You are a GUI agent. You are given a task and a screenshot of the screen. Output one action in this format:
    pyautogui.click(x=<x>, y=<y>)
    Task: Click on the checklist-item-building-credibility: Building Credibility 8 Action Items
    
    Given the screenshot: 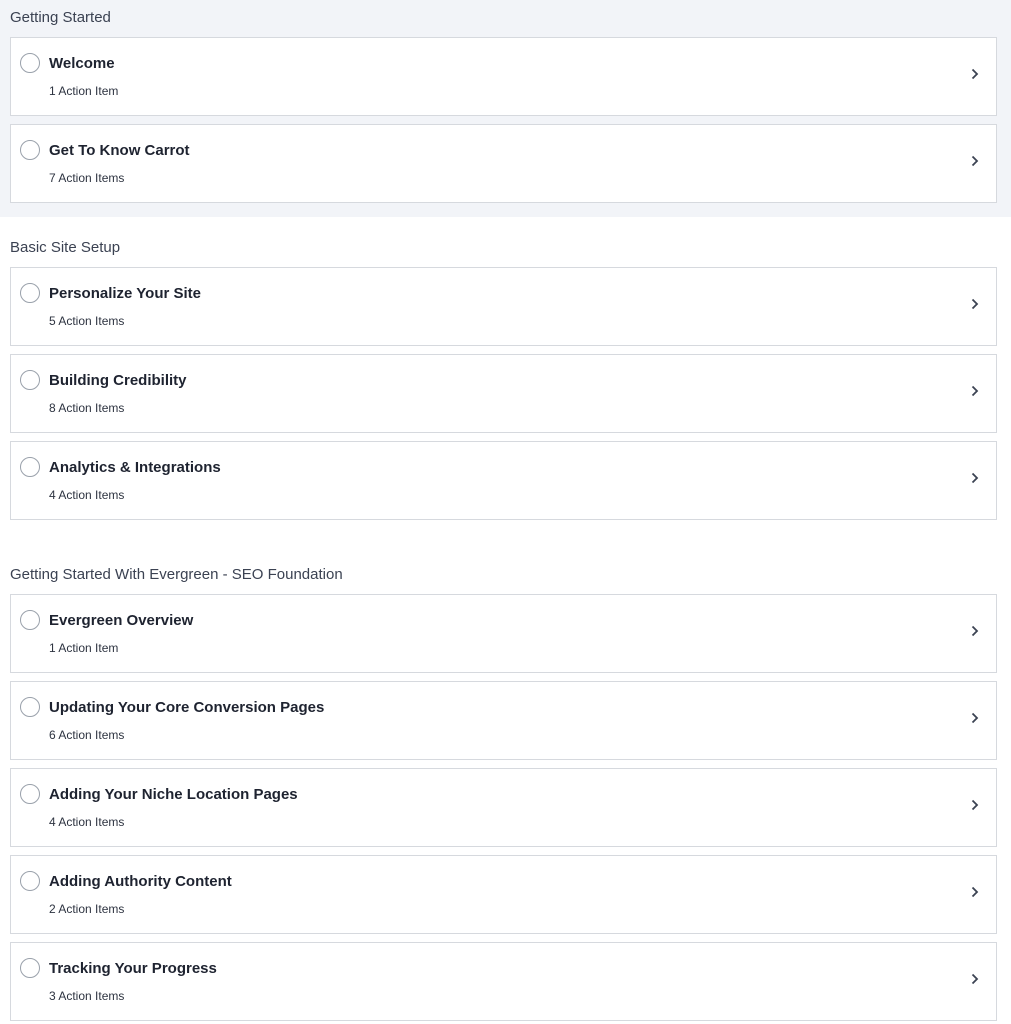 What is the action you would take?
    pyautogui.click(x=503, y=393)
    